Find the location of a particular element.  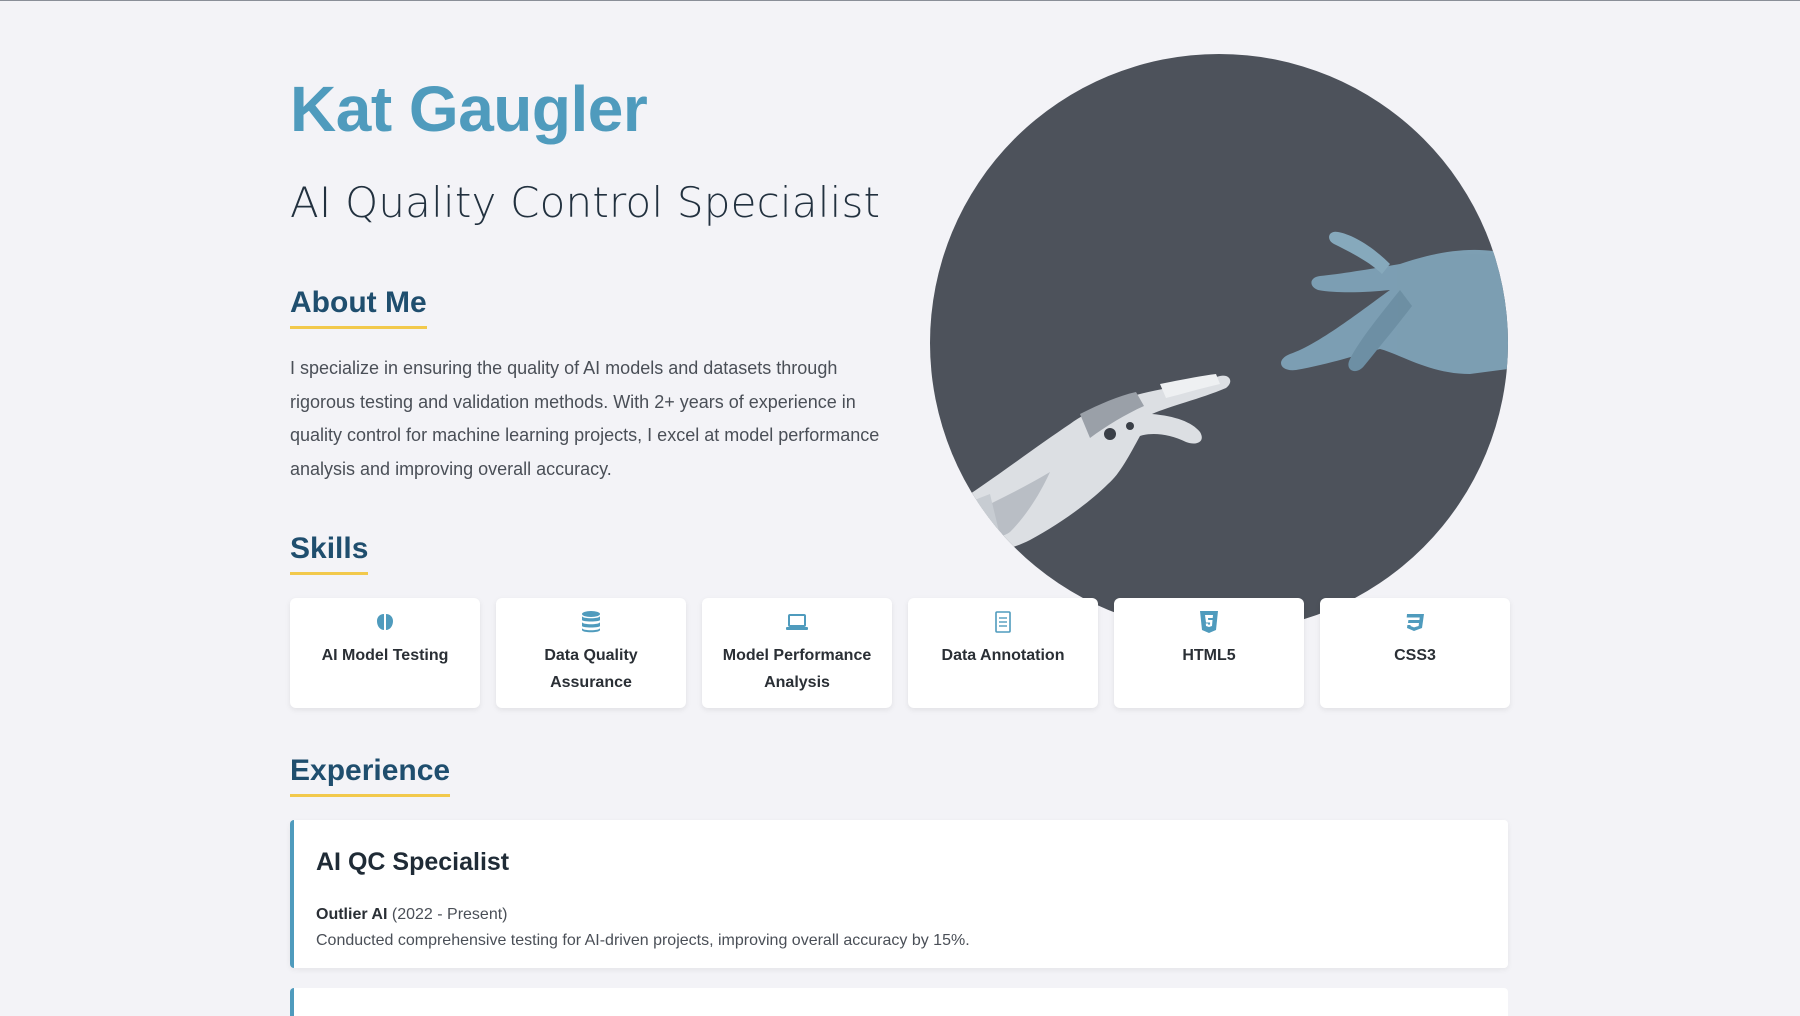

experience-heading: Experience is located at coordinates (370, 775).